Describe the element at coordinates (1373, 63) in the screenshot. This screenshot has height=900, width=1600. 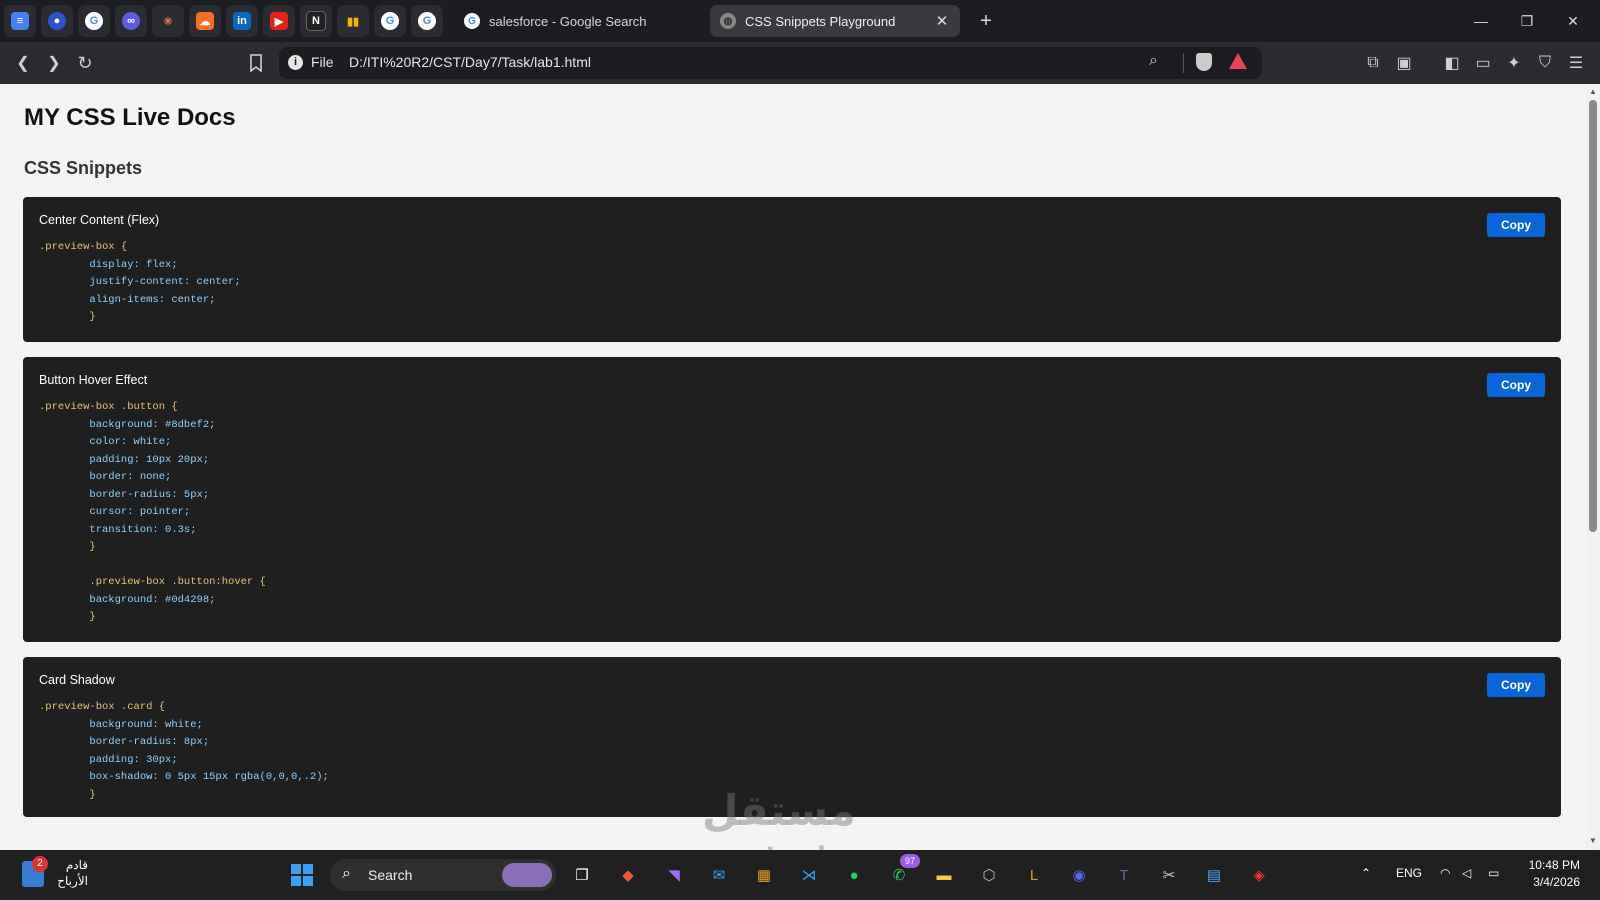
I see `extensions-icon: ⧉` at that location.